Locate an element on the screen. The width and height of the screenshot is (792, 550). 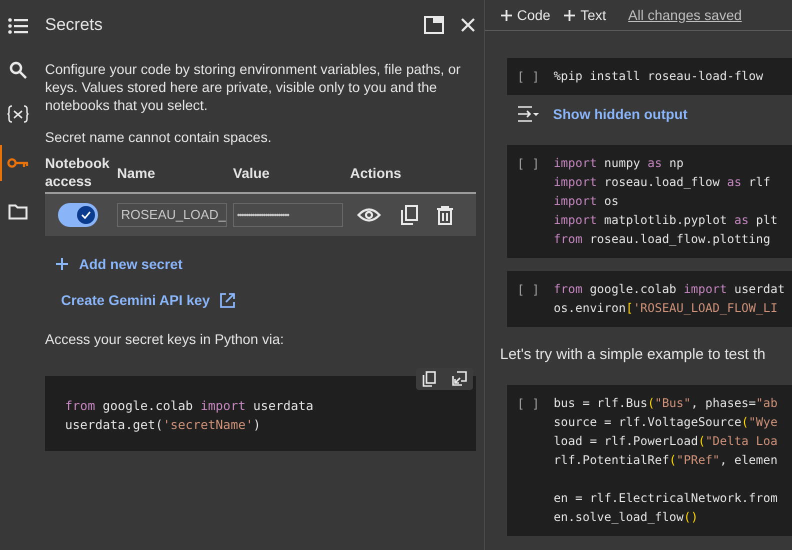
code-cell: [ ] bus = rlf.Bus("Bus", phases="ab source = rlf.VoltageSource("Wye load = rlf.PowerLoad("Delta Loa rlf.PotentialRef("PRef", elemen en = rlf.ElectricalNetwork.from en.solve_load_flow() is located at coordinates (649, 460).